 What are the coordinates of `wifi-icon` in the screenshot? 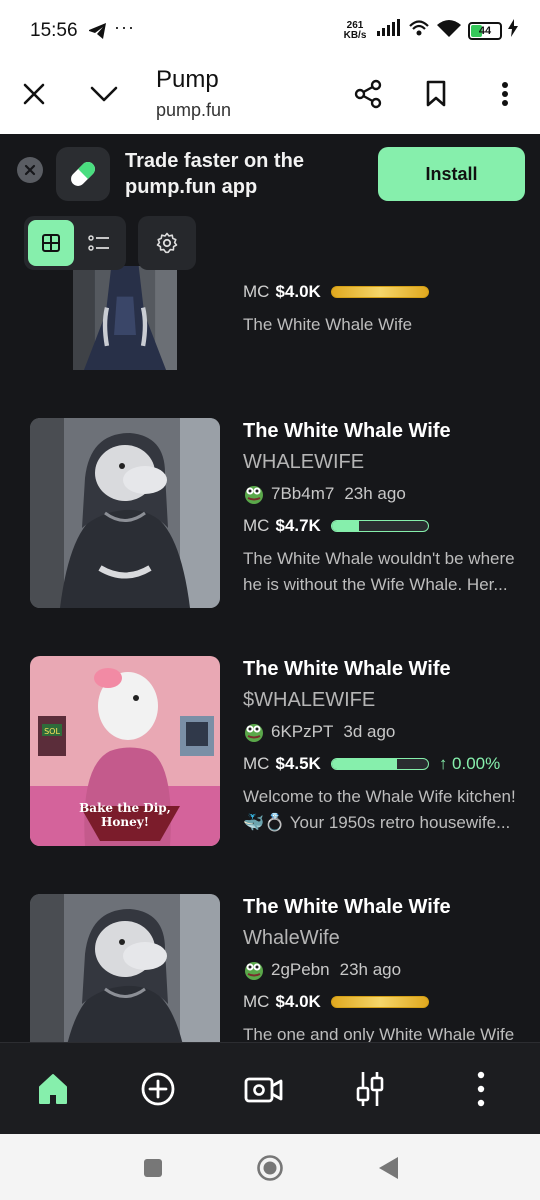 It's located at (449, 30).